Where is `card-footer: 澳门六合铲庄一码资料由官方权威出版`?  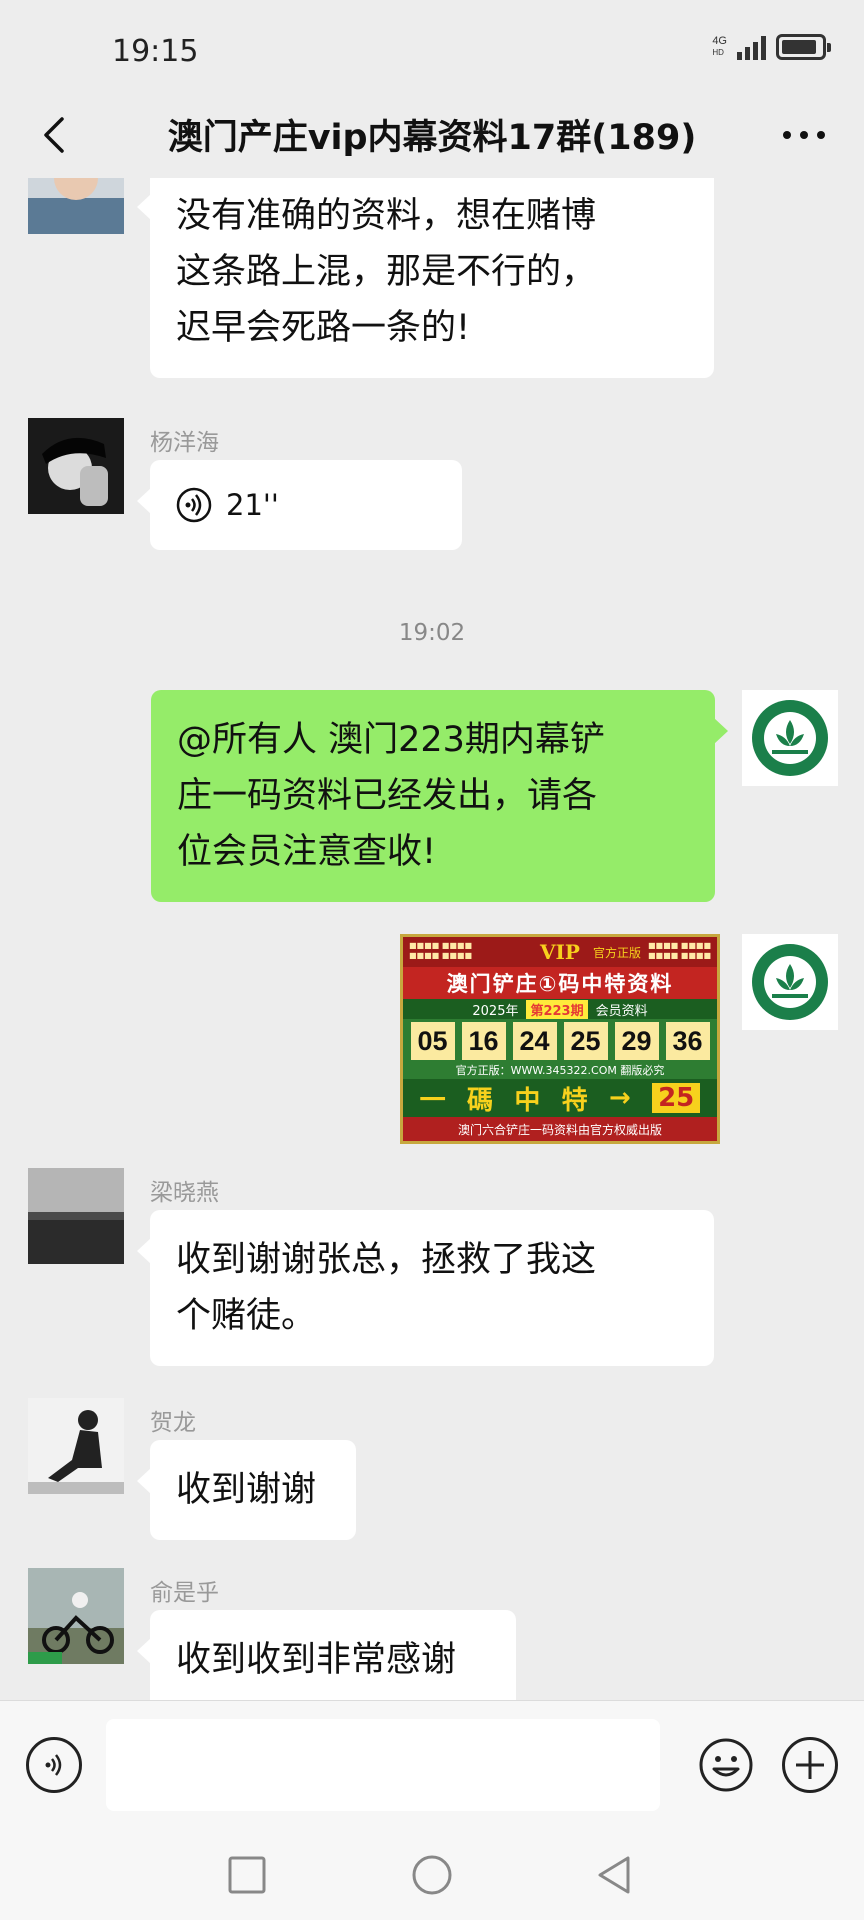 card-footer: 澳门六合铲庄一码资料由官方权威出版 is located at coordinates (560, 1129).